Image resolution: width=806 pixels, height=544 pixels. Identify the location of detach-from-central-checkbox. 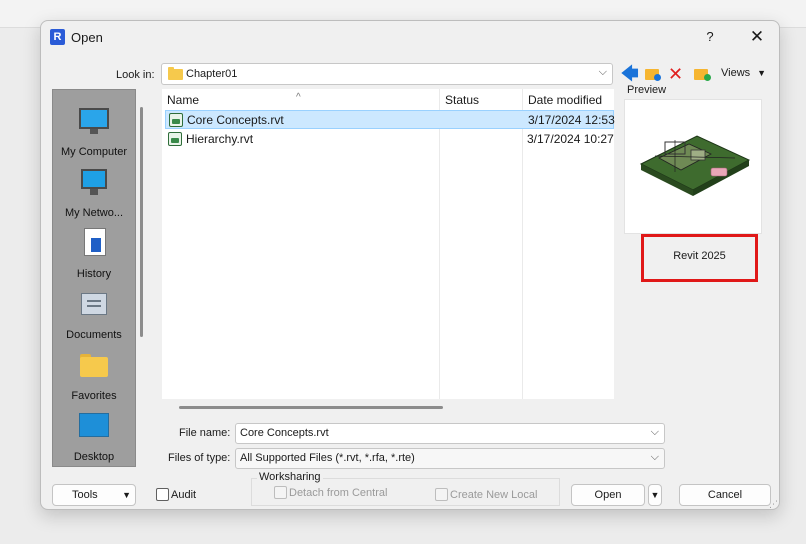
(280, 492).